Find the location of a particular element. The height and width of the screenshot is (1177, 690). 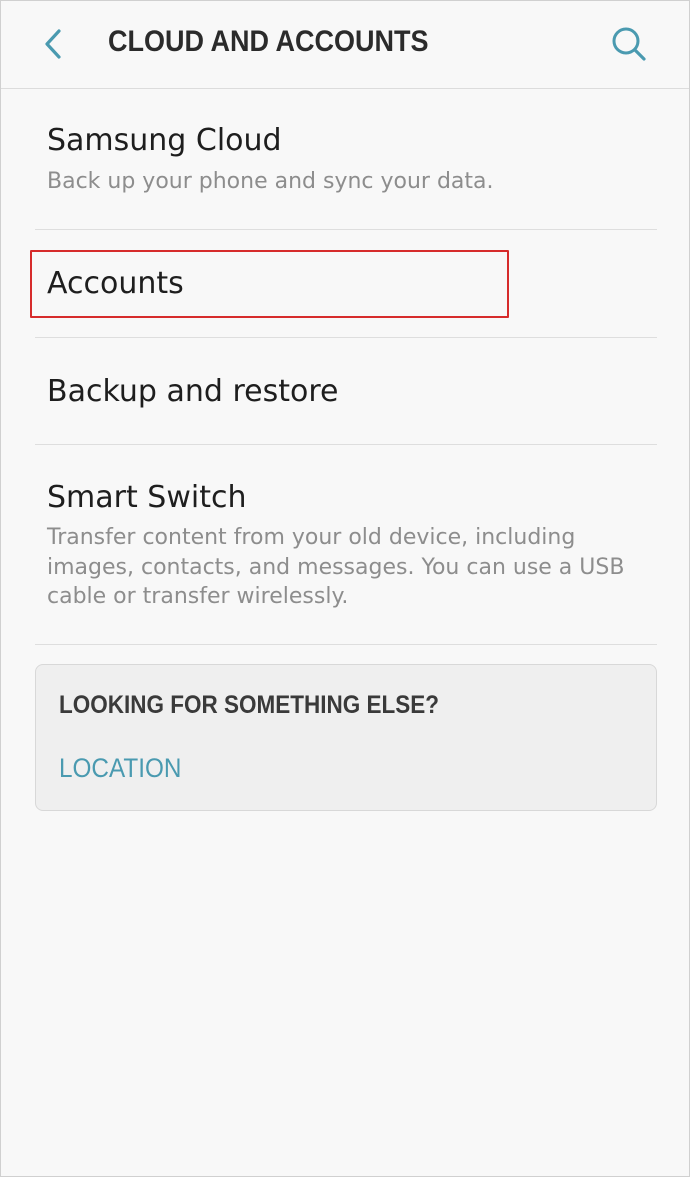

location-link: LOCATION is located at coordinates (120, 768).